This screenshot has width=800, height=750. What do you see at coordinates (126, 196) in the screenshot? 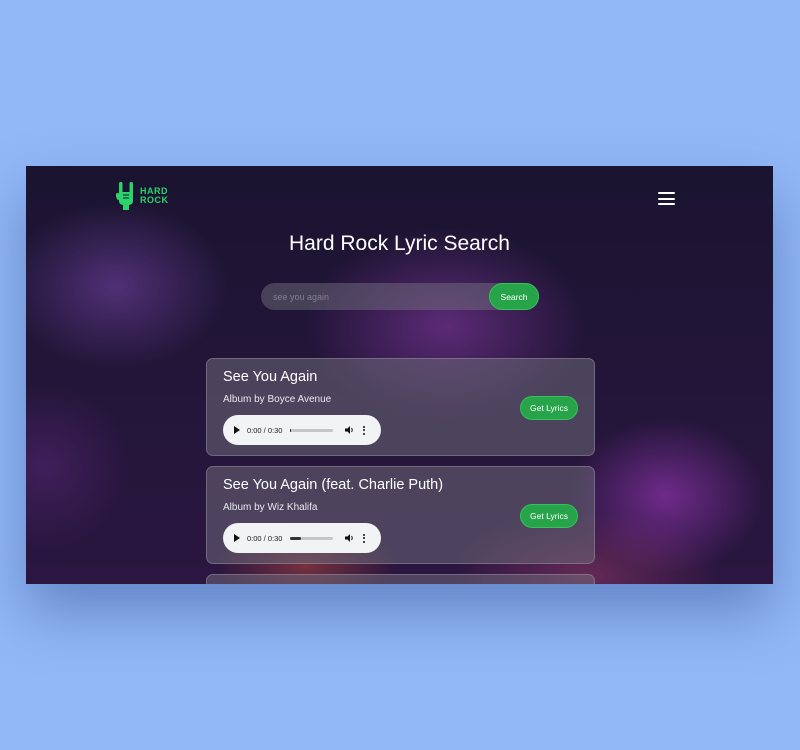
I see `rock-hand-icon` at bounding box center [126, 196].